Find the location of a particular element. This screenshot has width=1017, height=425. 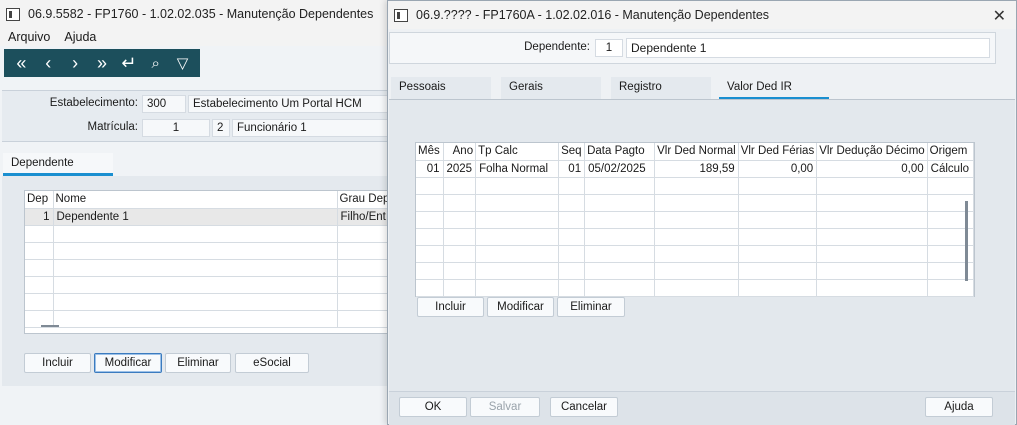

cancelar-button: Cancelar is located at coordinates (584, 407).